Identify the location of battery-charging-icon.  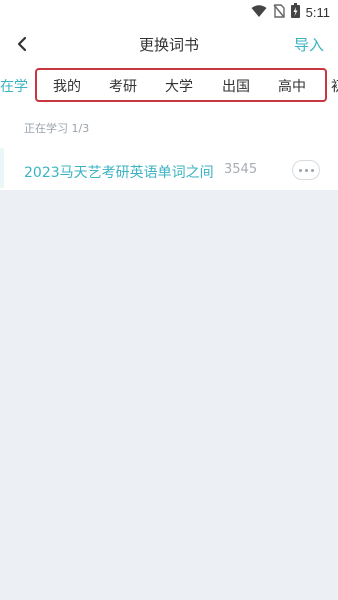
(295, 12).